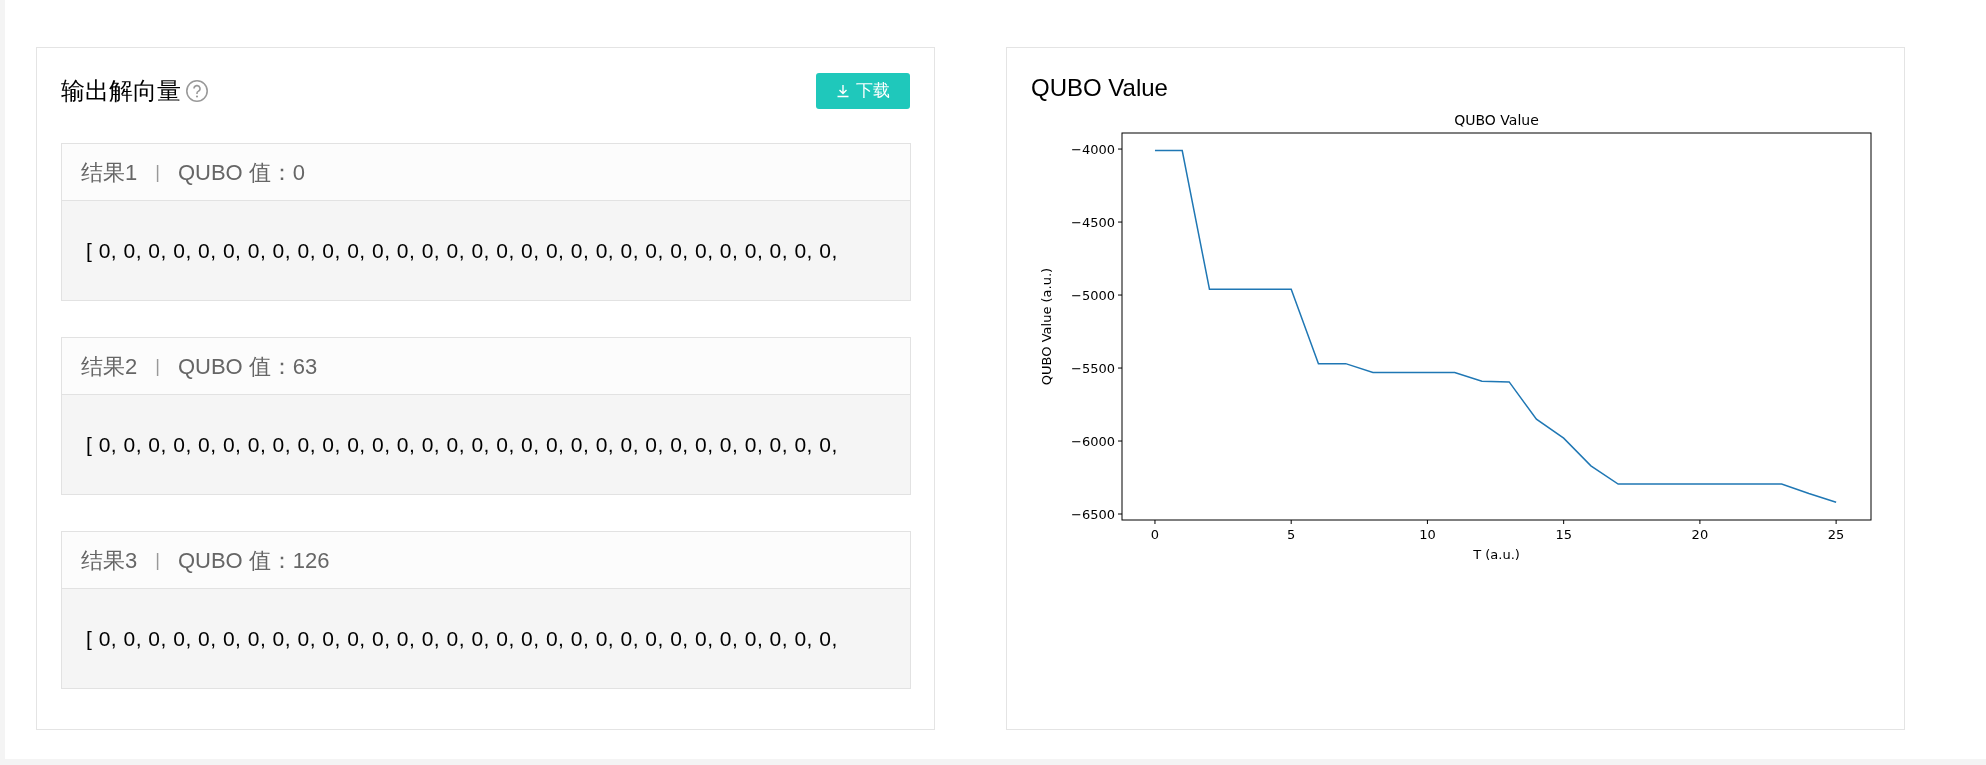 Image resolution: width=1986 pixels, height=765 pixels. I want to click on x-tick-label: 25, so click(1836, 534).